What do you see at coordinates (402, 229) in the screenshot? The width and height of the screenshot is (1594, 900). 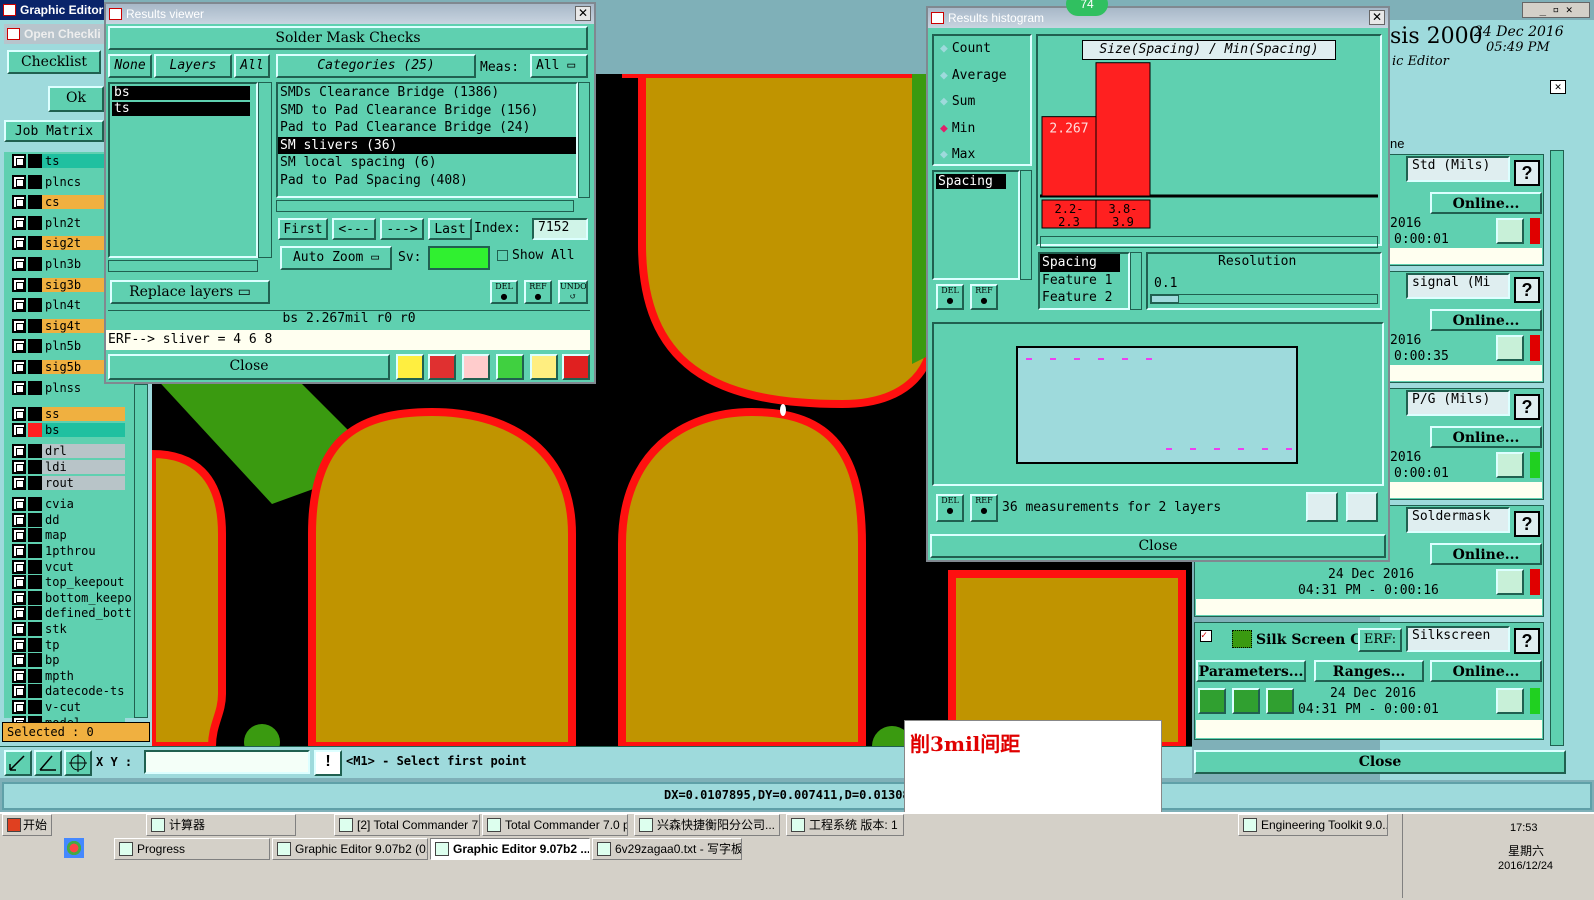 I see `next-button: --->` at bounding box center [402, 229].